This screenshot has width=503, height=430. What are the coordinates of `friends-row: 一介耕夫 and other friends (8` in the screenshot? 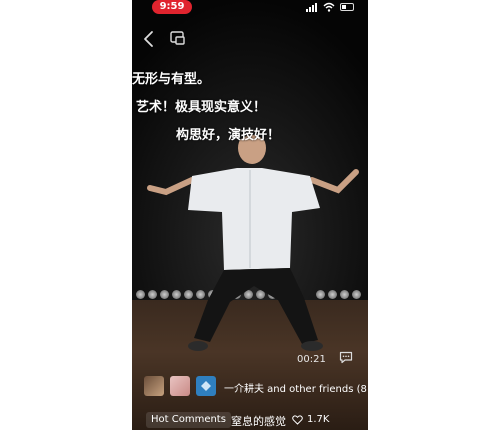 It's located at (256, 387).